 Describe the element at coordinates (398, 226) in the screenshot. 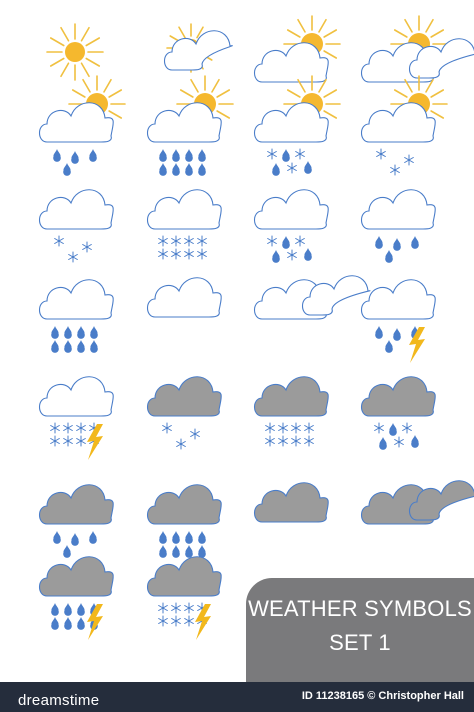

I see `weather-symbol-r3c4` at that location.